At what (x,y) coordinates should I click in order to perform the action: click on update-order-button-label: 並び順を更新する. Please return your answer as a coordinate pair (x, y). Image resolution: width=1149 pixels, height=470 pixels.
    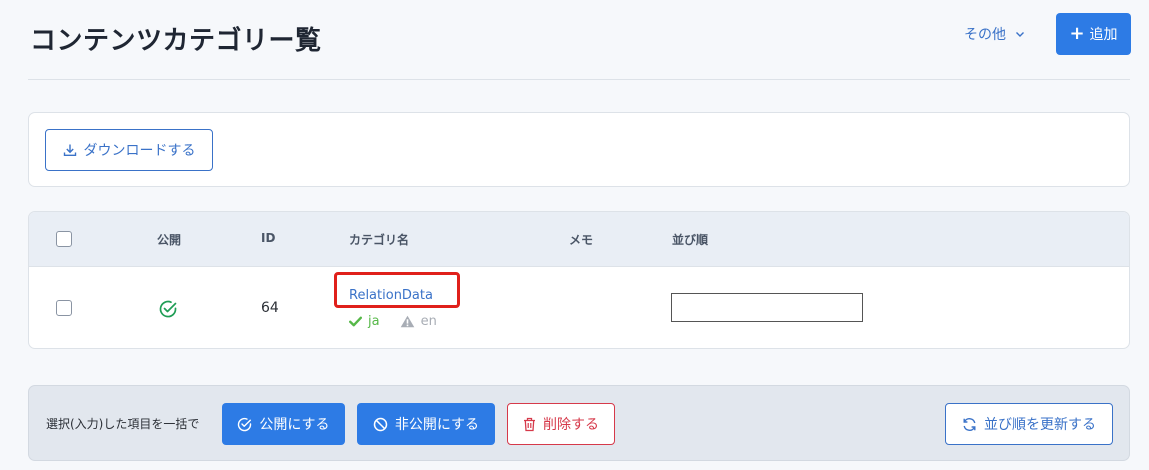
    Looking at the image, I should click on (1040, 425).